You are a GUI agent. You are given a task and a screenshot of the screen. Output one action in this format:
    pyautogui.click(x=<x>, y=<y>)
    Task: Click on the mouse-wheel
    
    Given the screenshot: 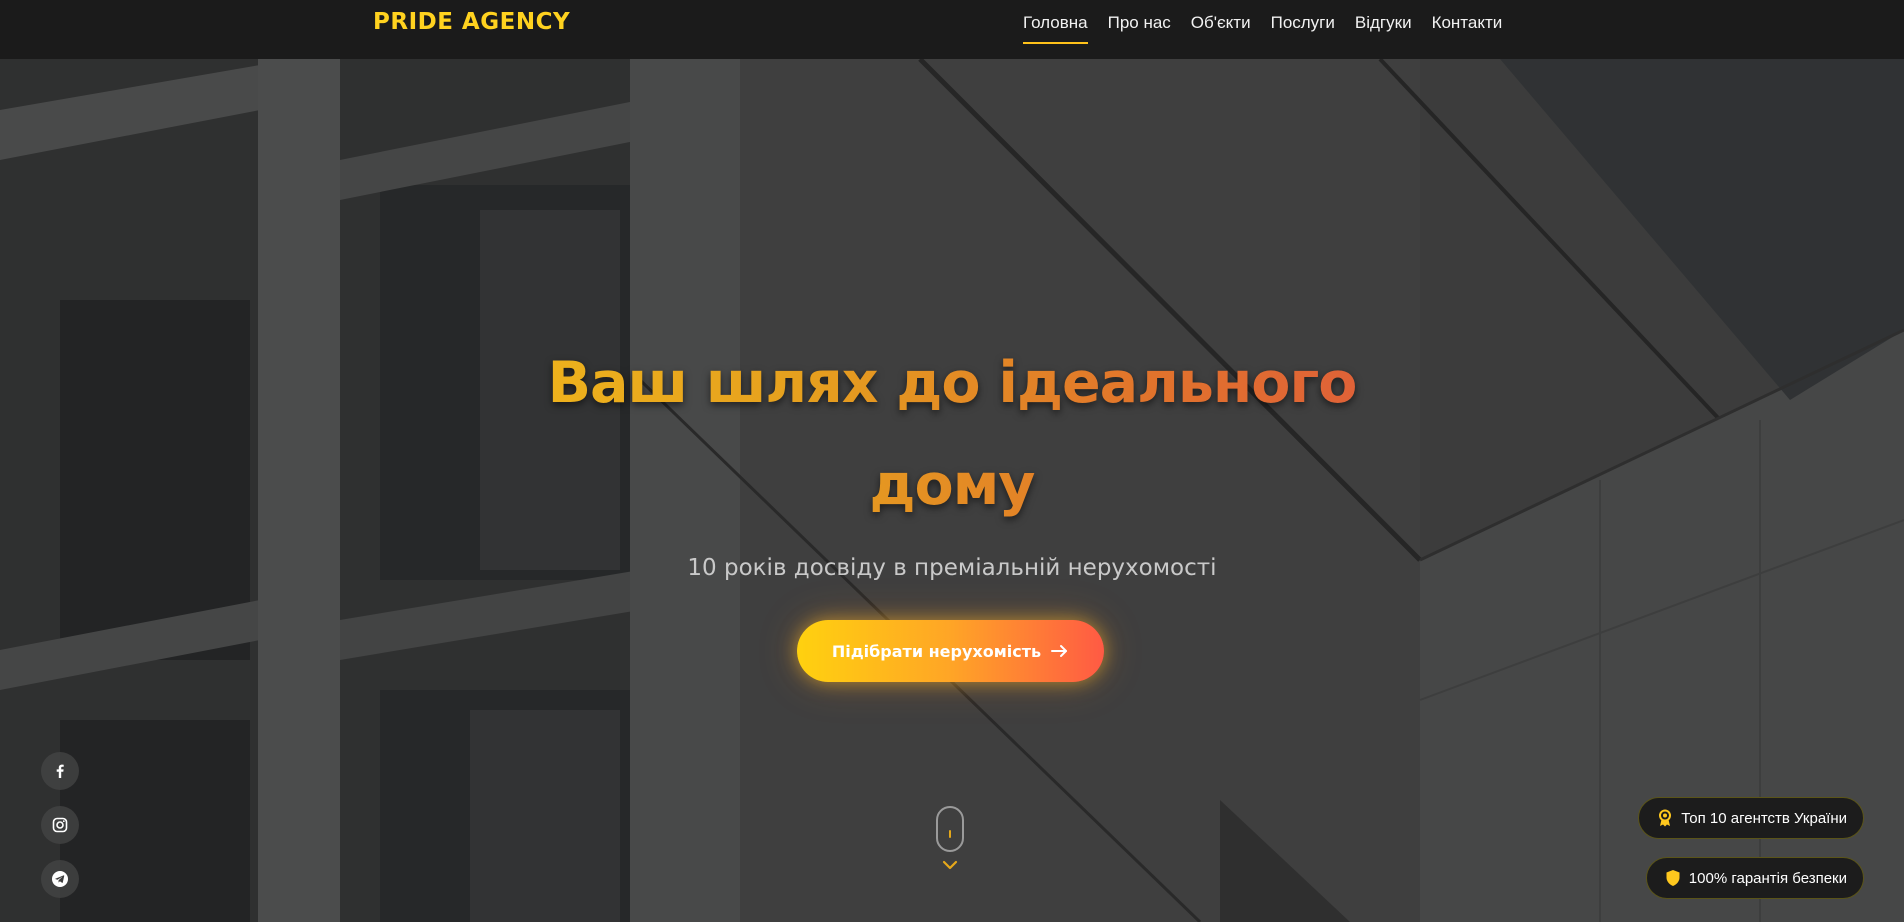 What is the action you would take?
    pyautogui.click(x=950, y=834)
    